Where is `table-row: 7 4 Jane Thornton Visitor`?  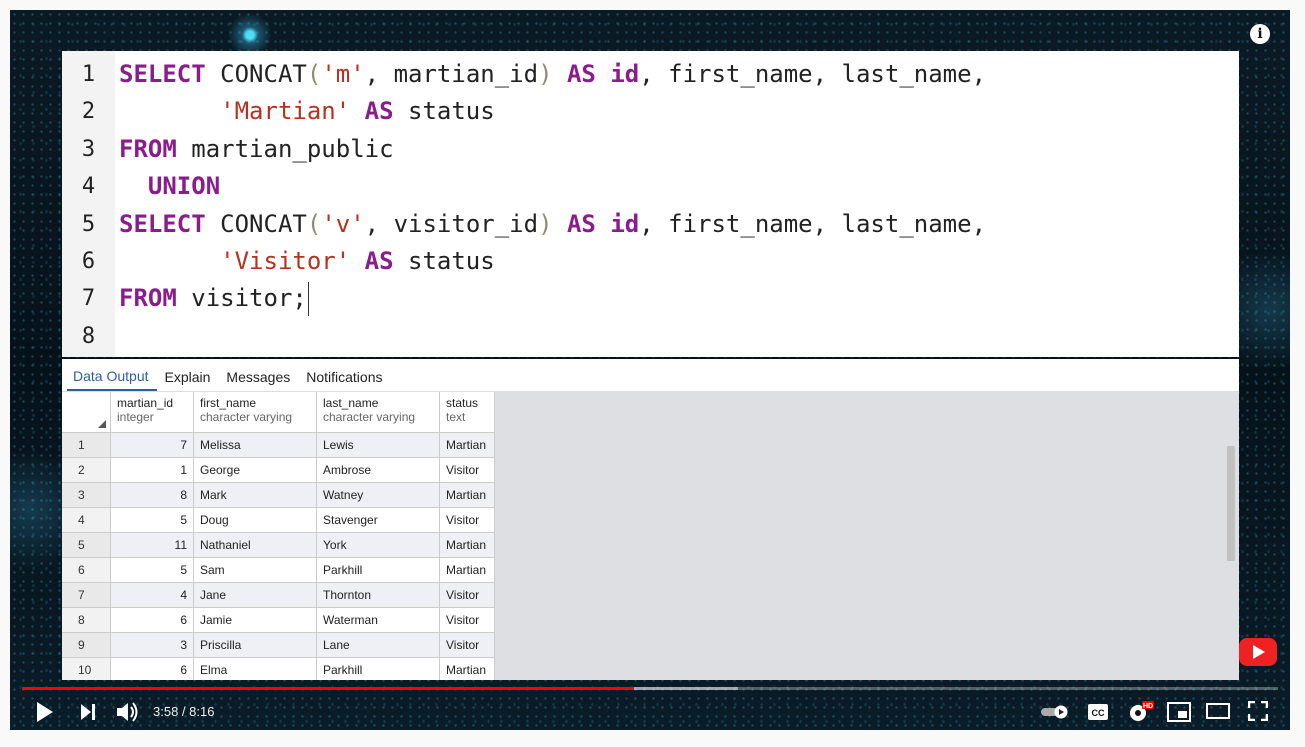
table-row: 7 4 Jane Thornton Visitor is located at coordinates (278, 595).